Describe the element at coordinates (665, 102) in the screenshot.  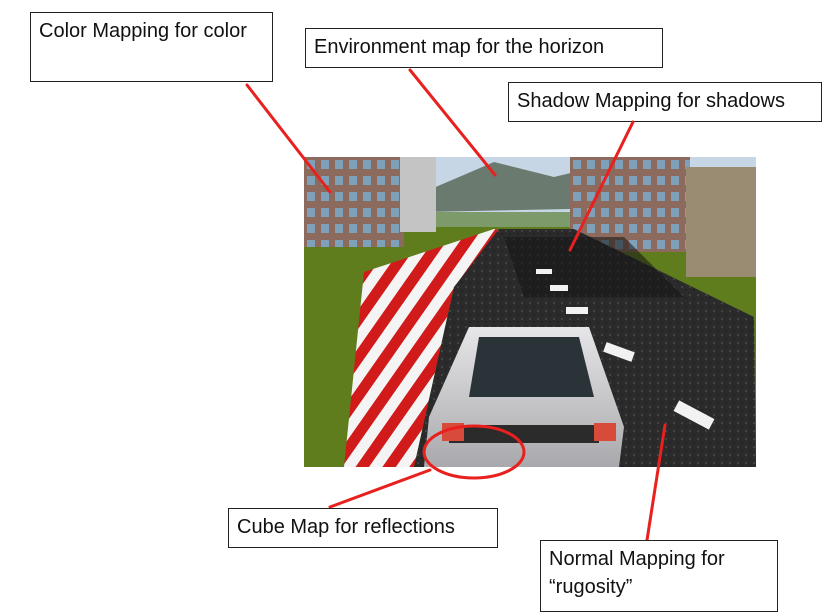
I see `shadow-mapping-label: Shadow Mapping for shadows` at that location.